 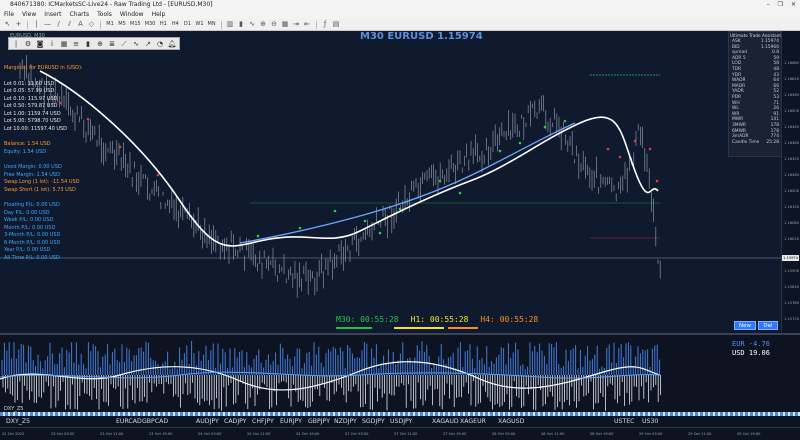 What do you see at coordinates (345, 421) in the screenshot?
I see `symbol-tab: NZDJPY` at bounding box center [345, 421].